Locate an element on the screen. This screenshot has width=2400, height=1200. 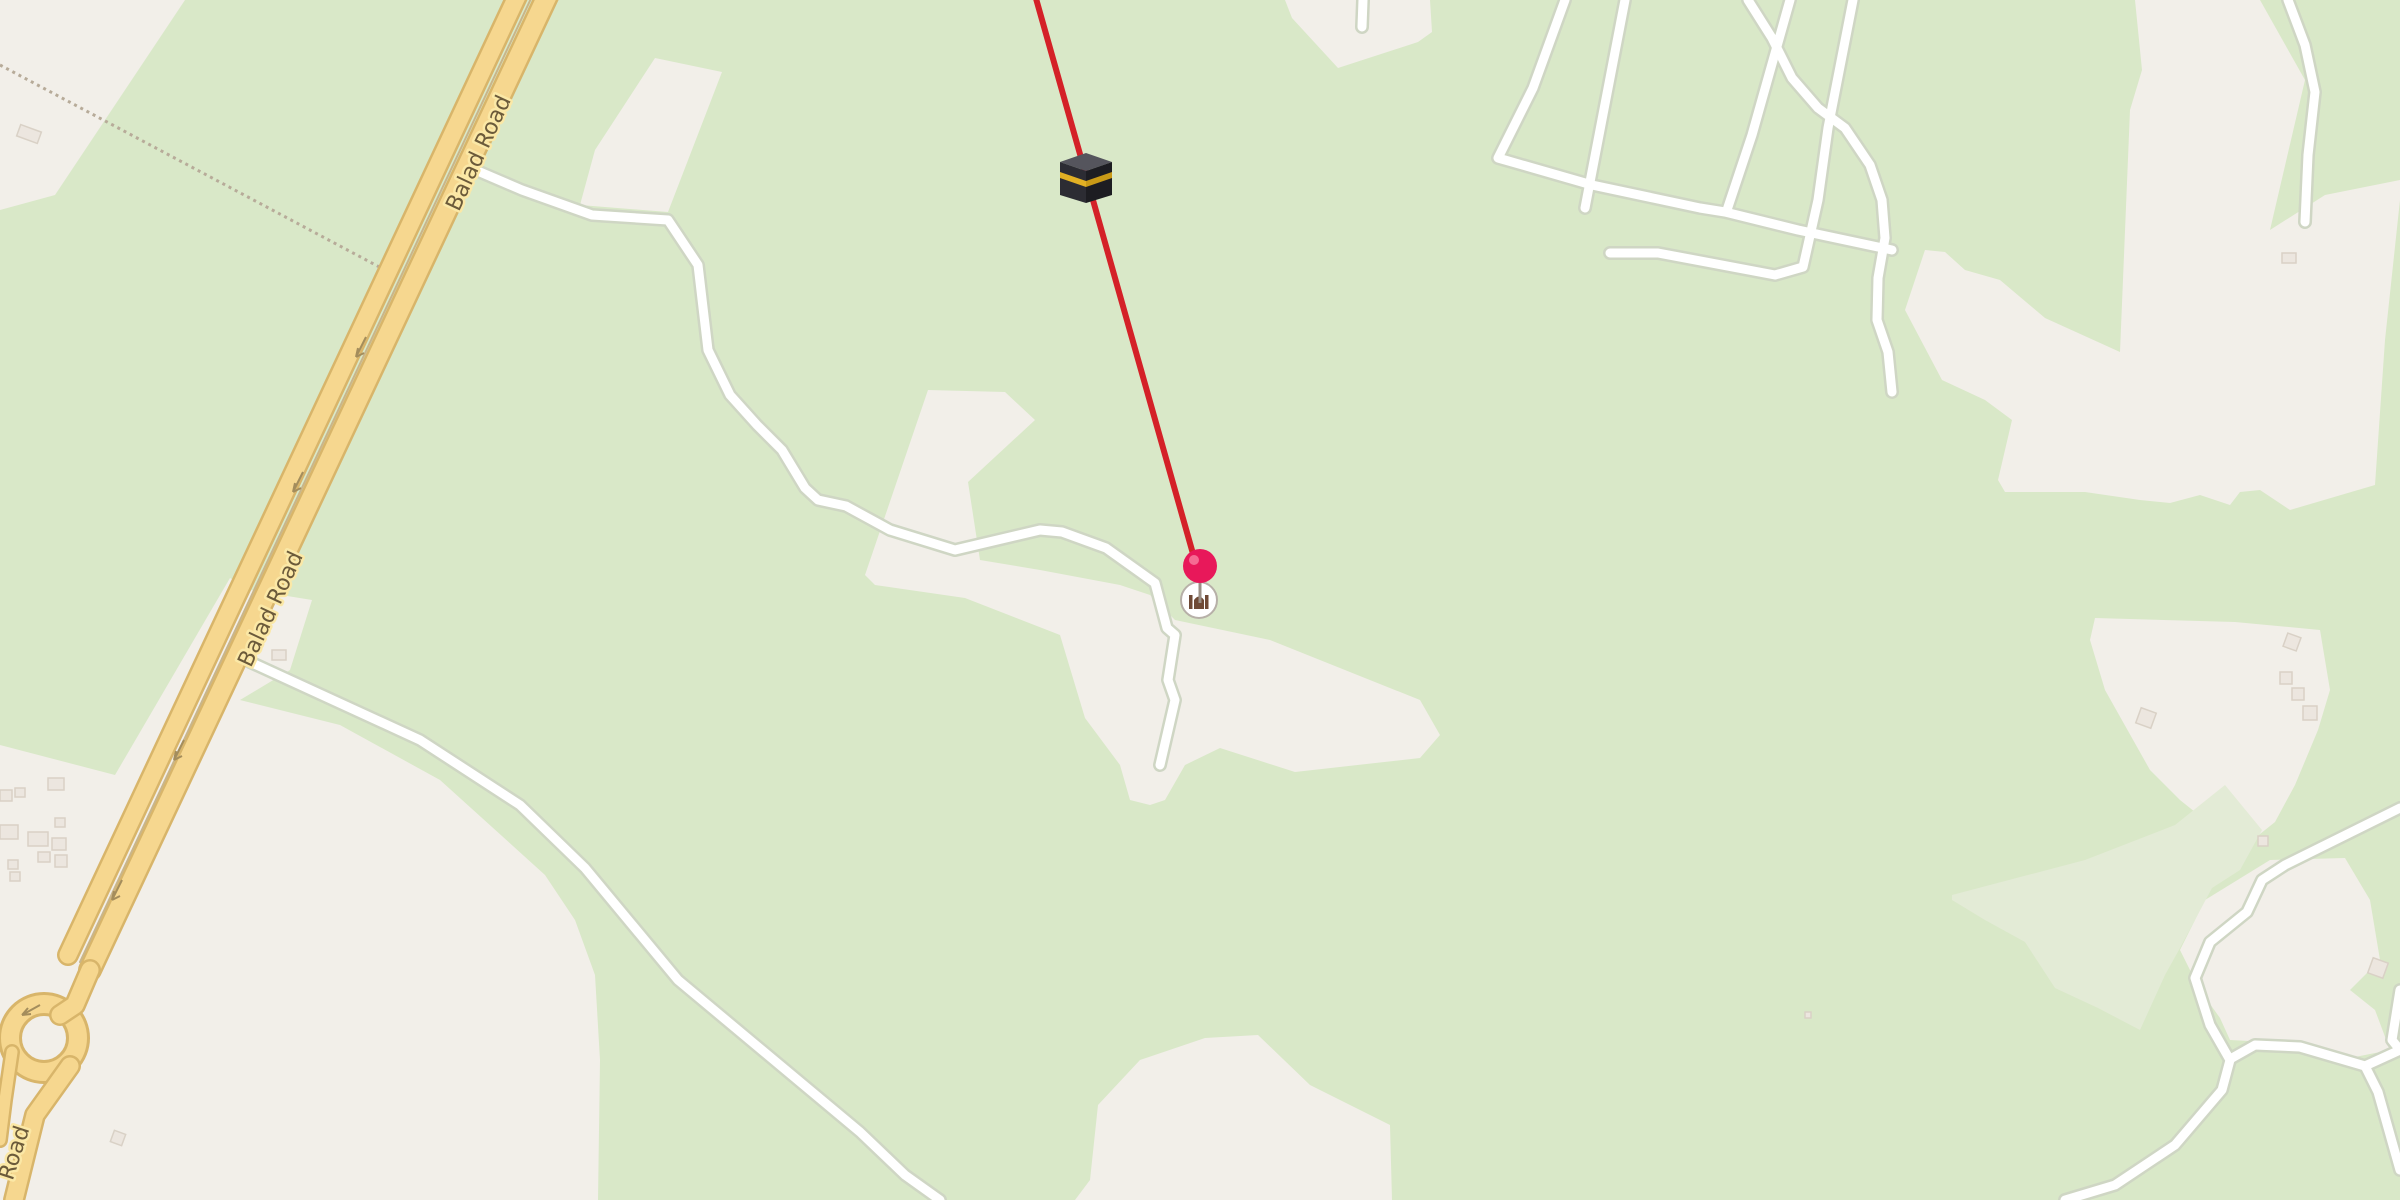
kaaba-icon is located at coordinates (1086, 178).